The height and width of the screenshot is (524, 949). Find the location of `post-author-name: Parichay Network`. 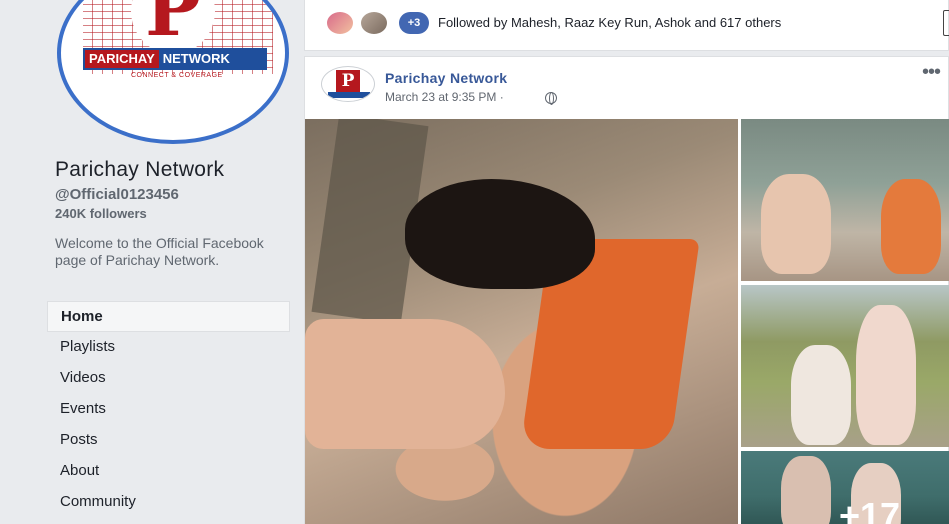

post-author-name: Parichay Network is located at coordinates (446, 78).